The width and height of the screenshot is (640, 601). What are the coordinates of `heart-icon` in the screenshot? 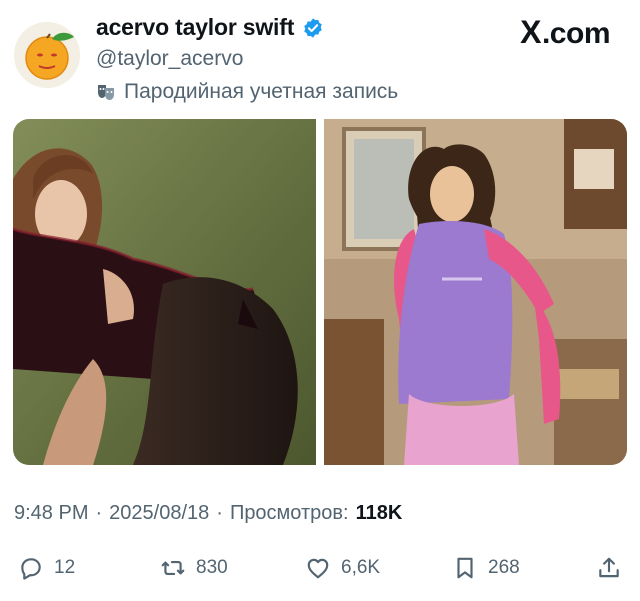 It's located at (318, 568).